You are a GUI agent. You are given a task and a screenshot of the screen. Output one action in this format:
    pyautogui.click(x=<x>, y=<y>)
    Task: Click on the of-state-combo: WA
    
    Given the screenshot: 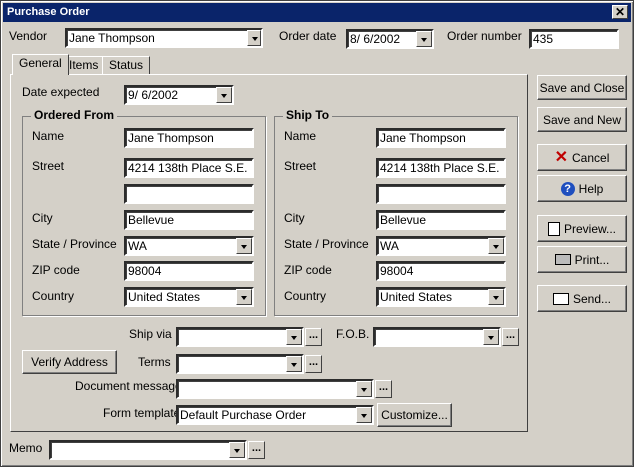 What is the action you would take?
    pyautogui.click(x=189, y=246)
    